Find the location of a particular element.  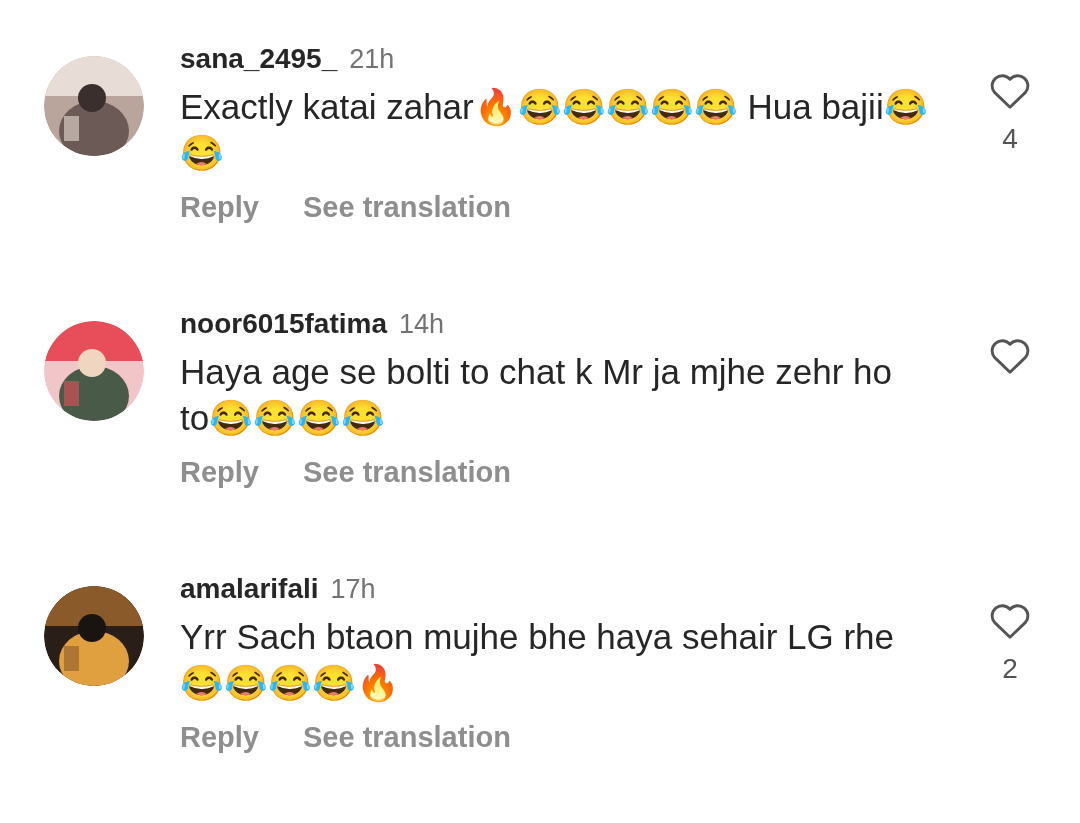

username: amalarifali is located at coordinates (249, 589).